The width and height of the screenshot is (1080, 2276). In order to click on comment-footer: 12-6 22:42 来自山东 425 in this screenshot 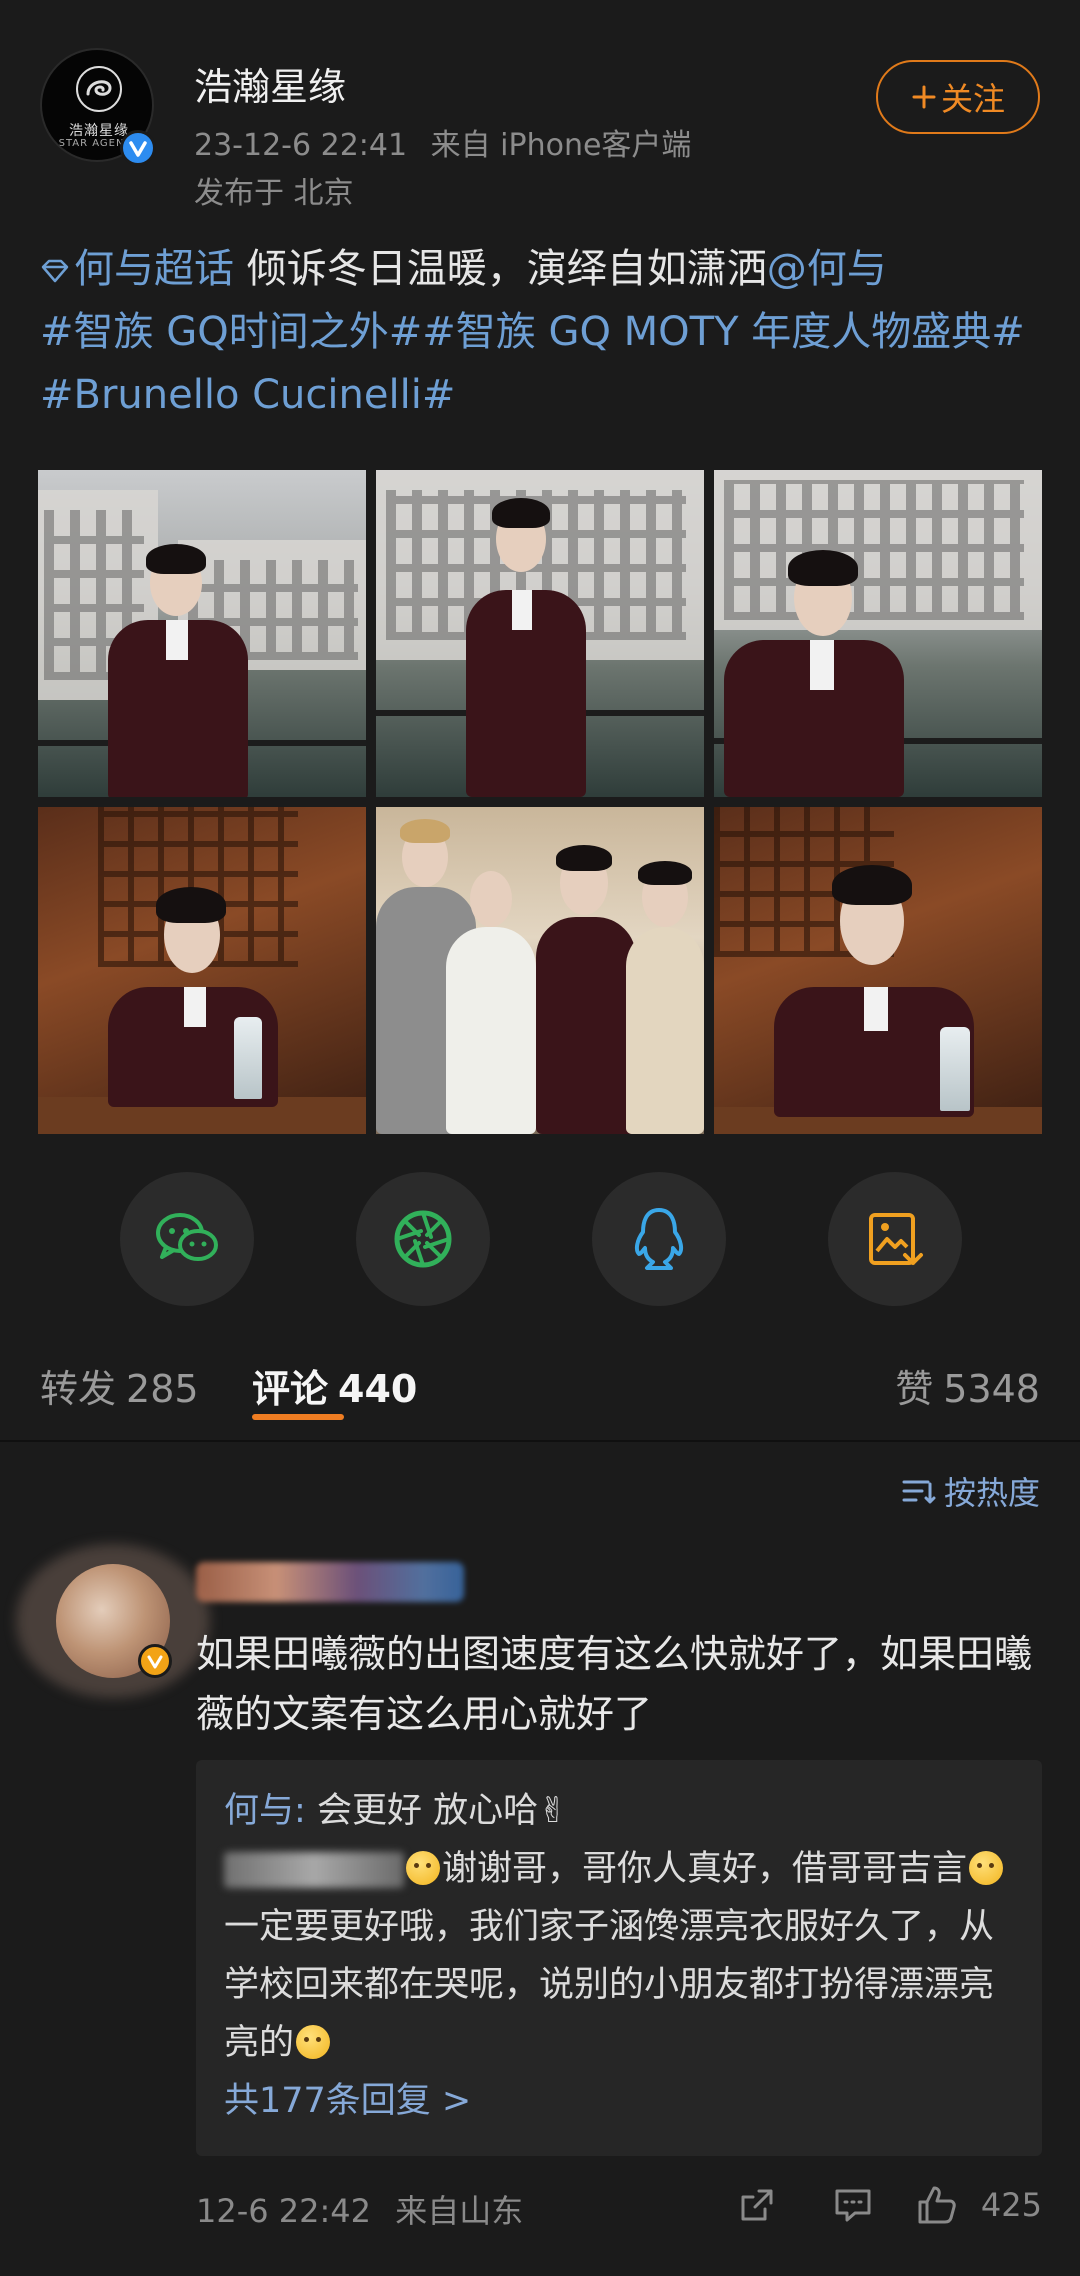, I will do `click(619, 2205)`.